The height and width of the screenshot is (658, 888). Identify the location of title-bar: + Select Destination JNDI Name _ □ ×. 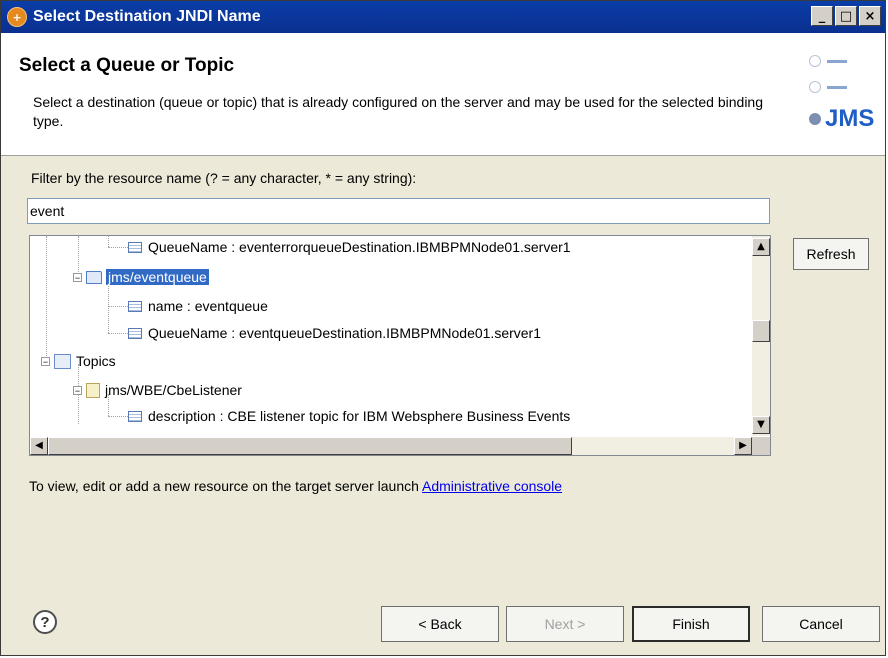
(443, 17).